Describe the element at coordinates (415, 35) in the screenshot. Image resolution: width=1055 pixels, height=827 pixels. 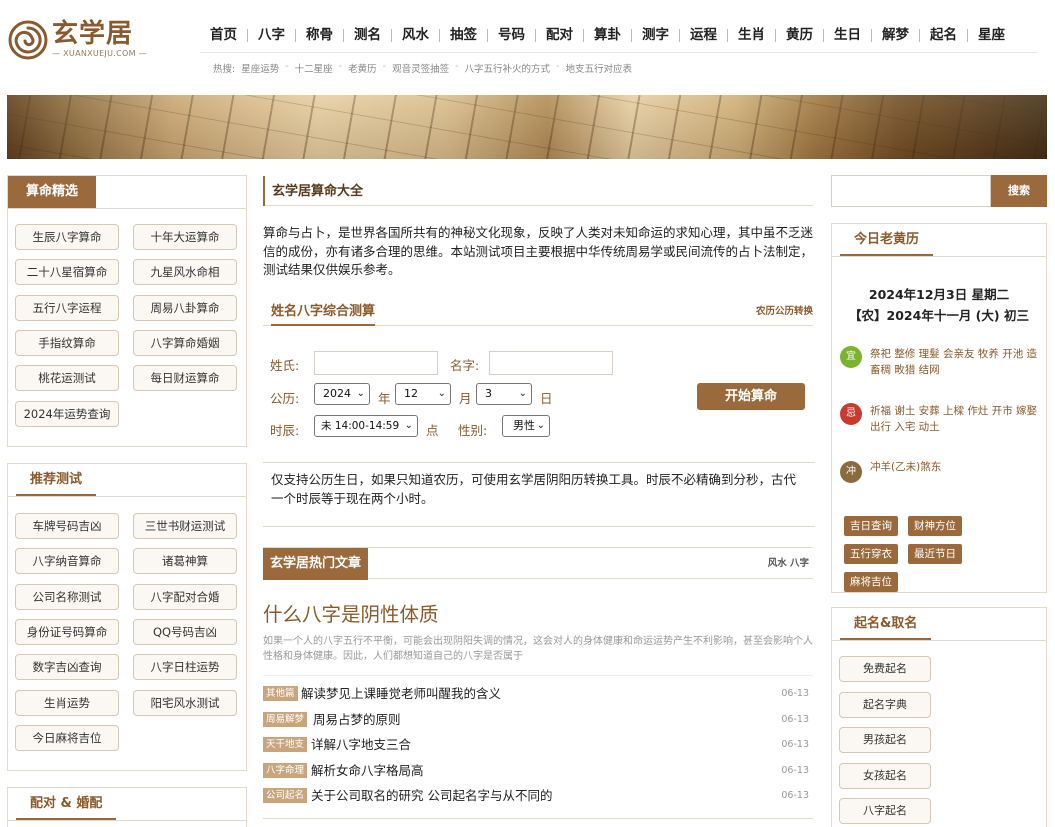
I see `nav-item: 风水` at that location.